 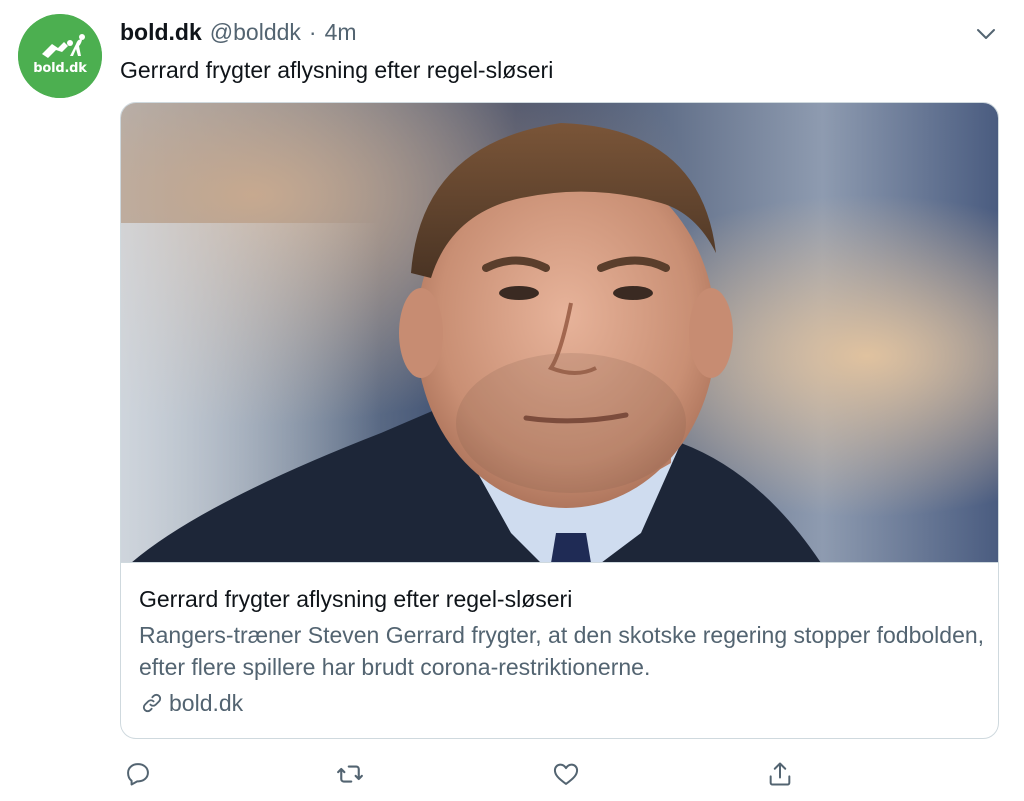 I want to click on card-domain: bold.dk, so click(x=191, y=703).